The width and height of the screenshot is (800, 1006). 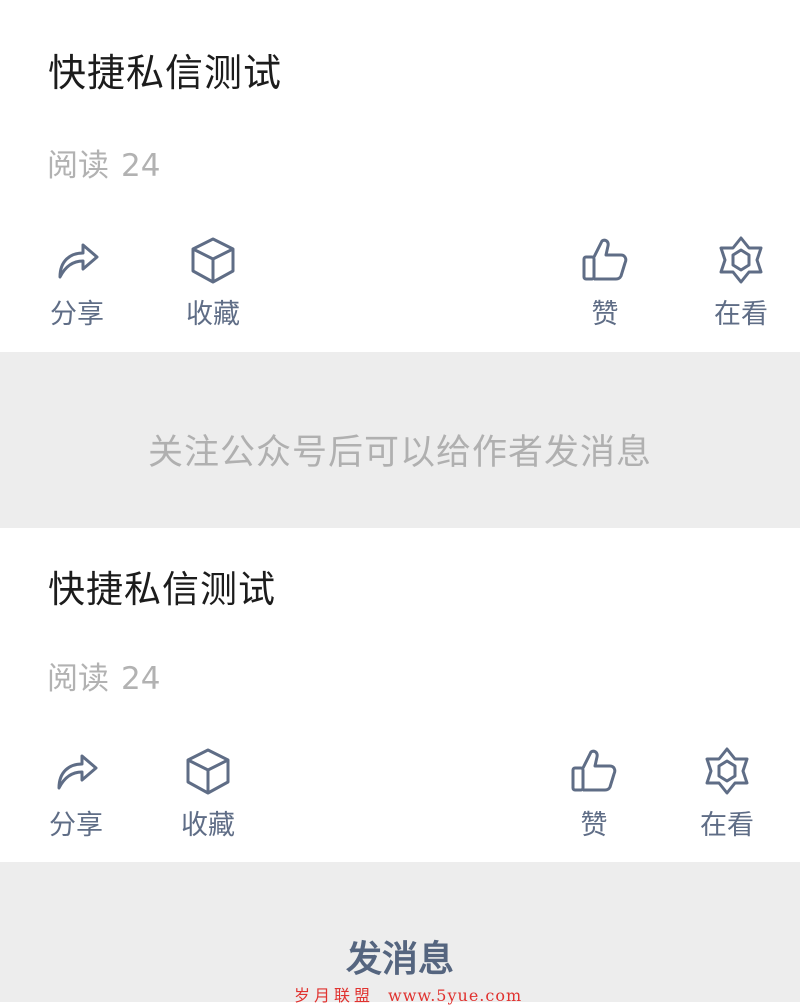 What do you see at coordinates (455, 995) in the screenshot?
I see `watermark-url: www.5yue.com` at bounding box center [455, 995].